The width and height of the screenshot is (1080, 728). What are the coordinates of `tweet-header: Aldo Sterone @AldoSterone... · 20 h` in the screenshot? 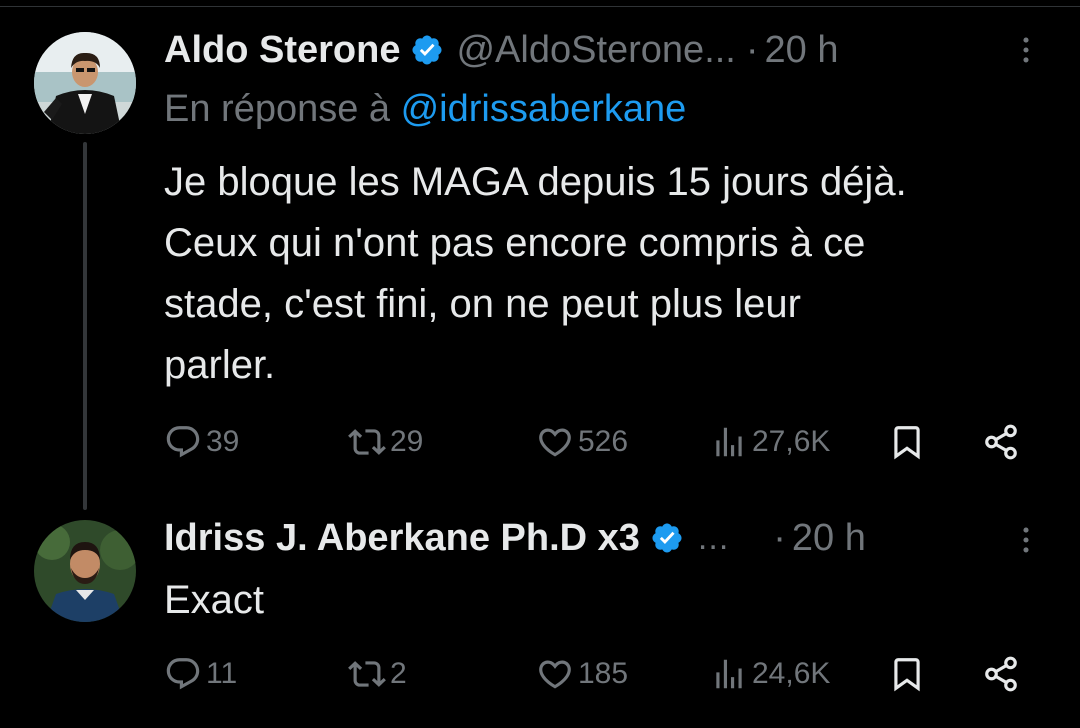 It's located at (604, 50).